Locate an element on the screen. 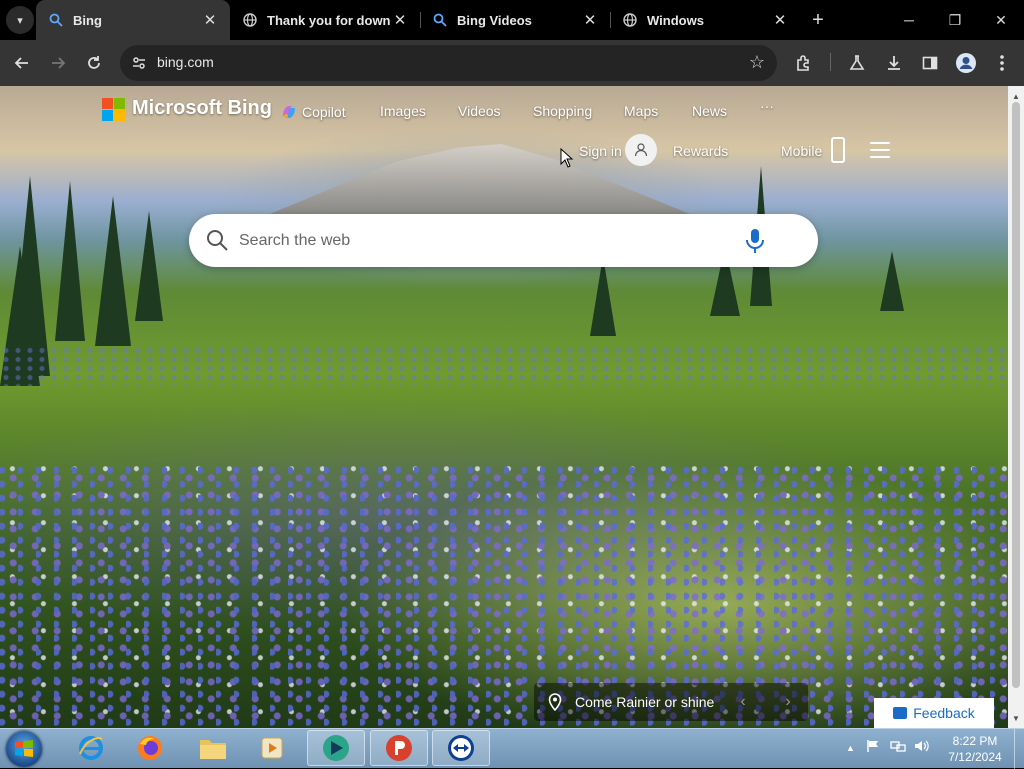 This screenshot has height=769, width=1024. feedback-label: Feedback is located at coordinates (944, 713).